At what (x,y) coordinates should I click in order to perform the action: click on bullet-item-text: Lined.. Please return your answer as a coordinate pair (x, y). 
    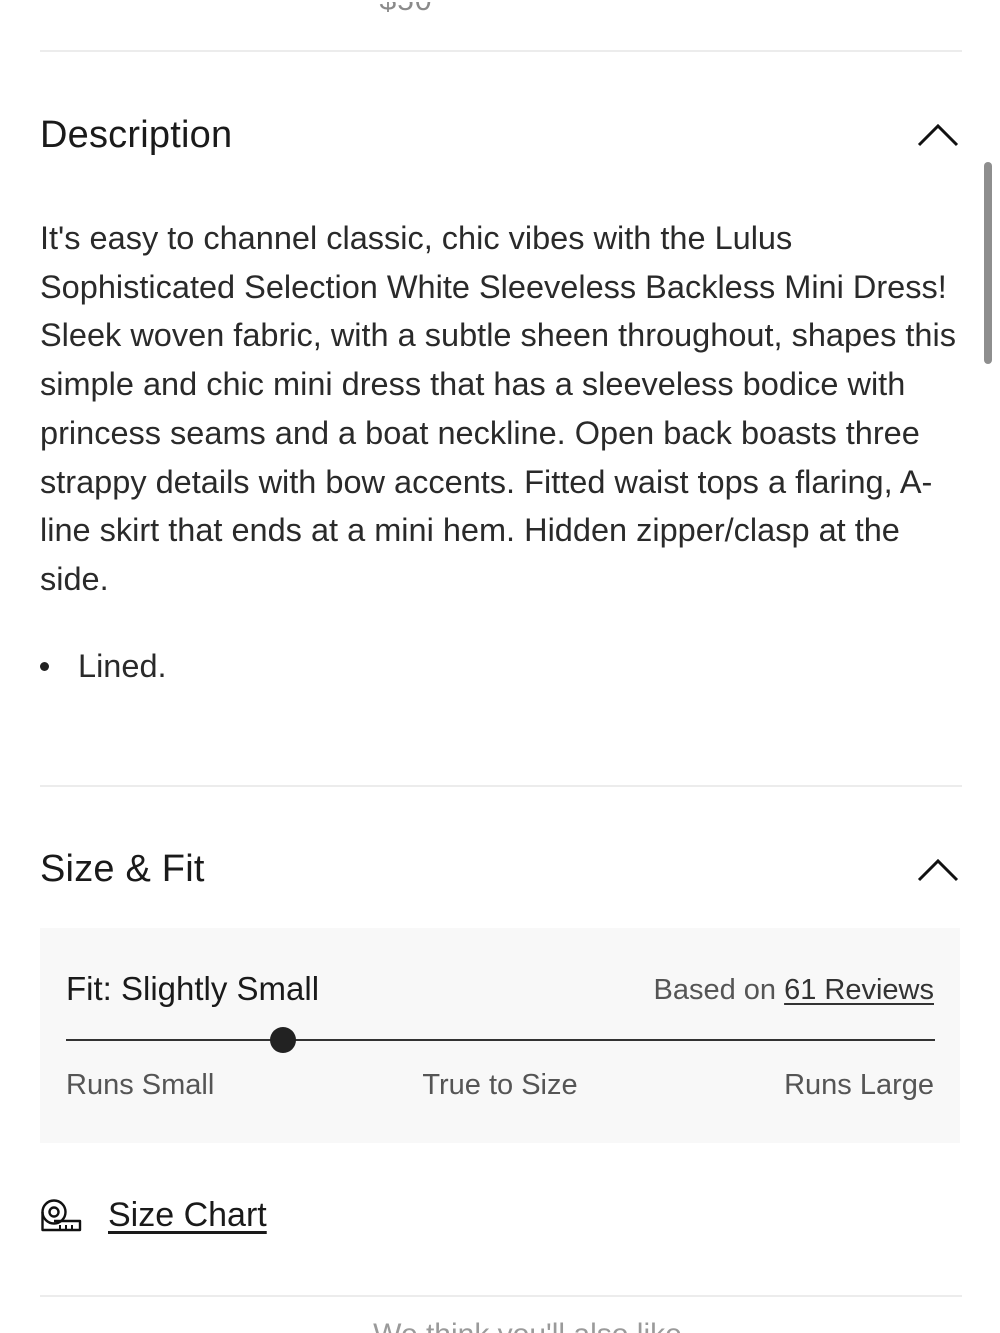
    Looking at the image, I should click on (122, 666).